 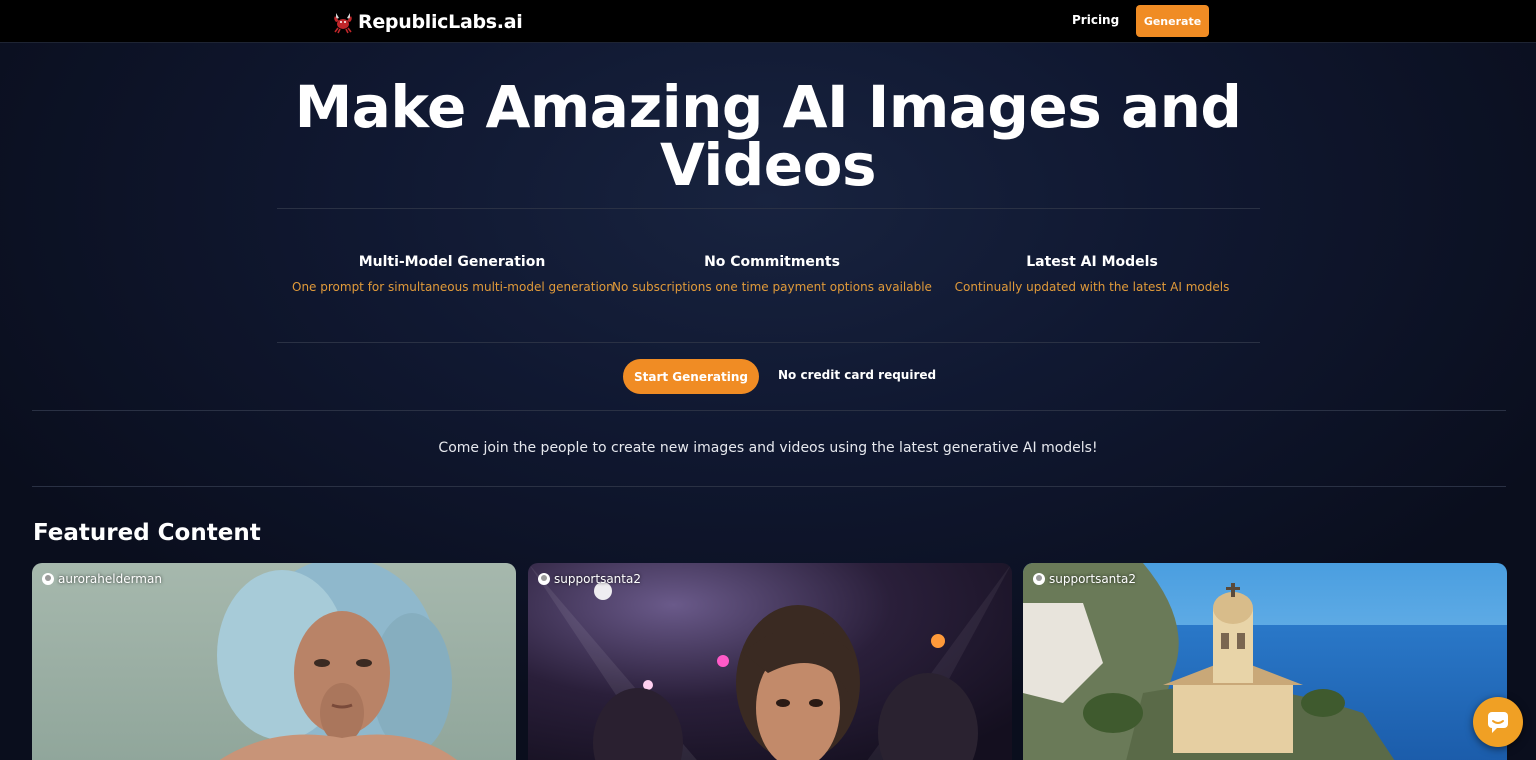 I want to click on feature-title: No Commitments, so click(x=772, y=262).